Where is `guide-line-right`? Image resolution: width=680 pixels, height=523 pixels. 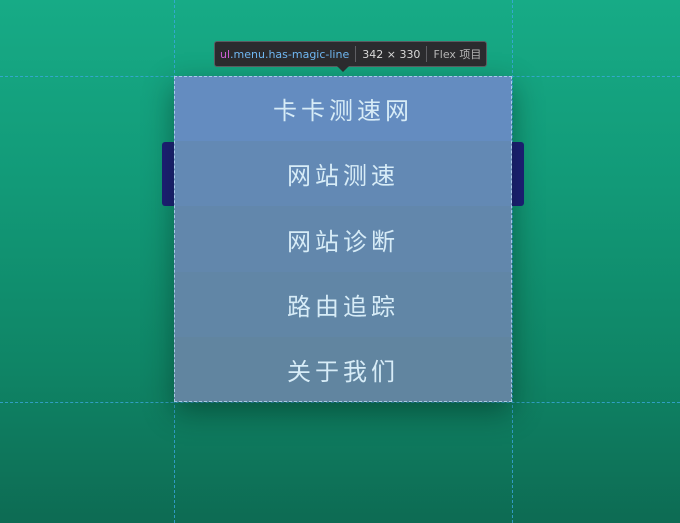 guide-line-right is located at coordinates (512, 261).